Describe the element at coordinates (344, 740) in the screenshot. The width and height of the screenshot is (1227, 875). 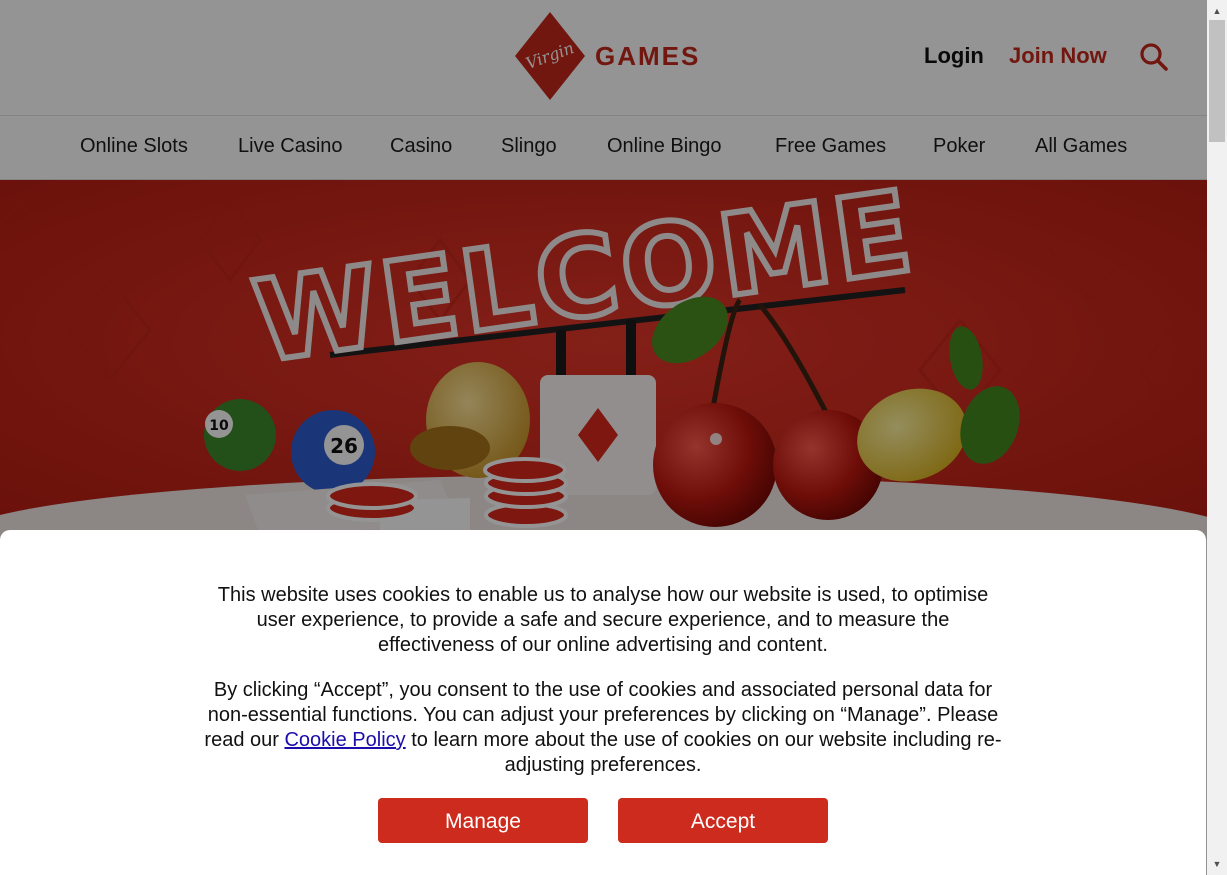
I see `cookie-policy-link: Cookie Policy` at that location.